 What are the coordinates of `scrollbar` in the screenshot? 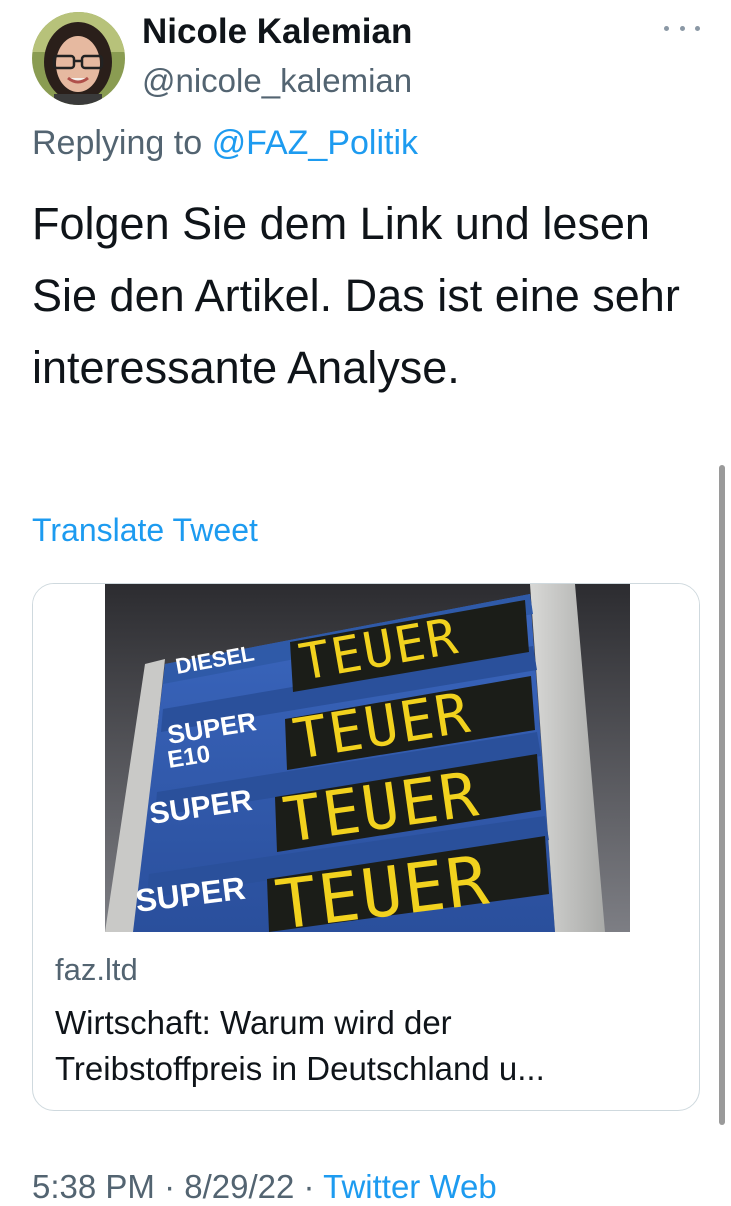 It's located at (722, 795).